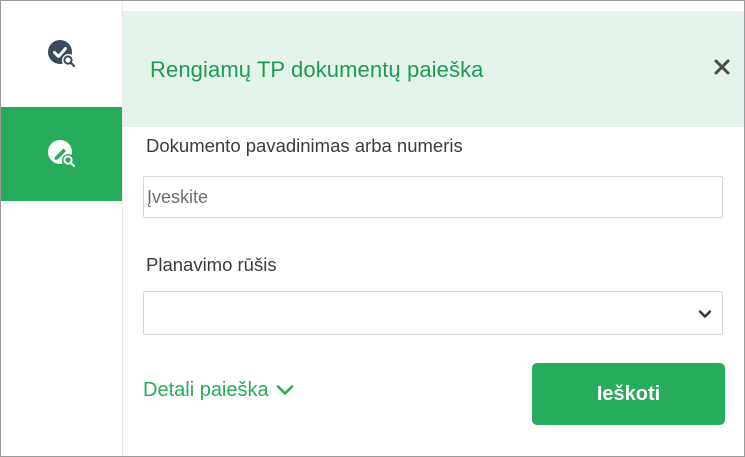  I want to click on detailed-search-toggle: Detali paieška, so click(218, 390).